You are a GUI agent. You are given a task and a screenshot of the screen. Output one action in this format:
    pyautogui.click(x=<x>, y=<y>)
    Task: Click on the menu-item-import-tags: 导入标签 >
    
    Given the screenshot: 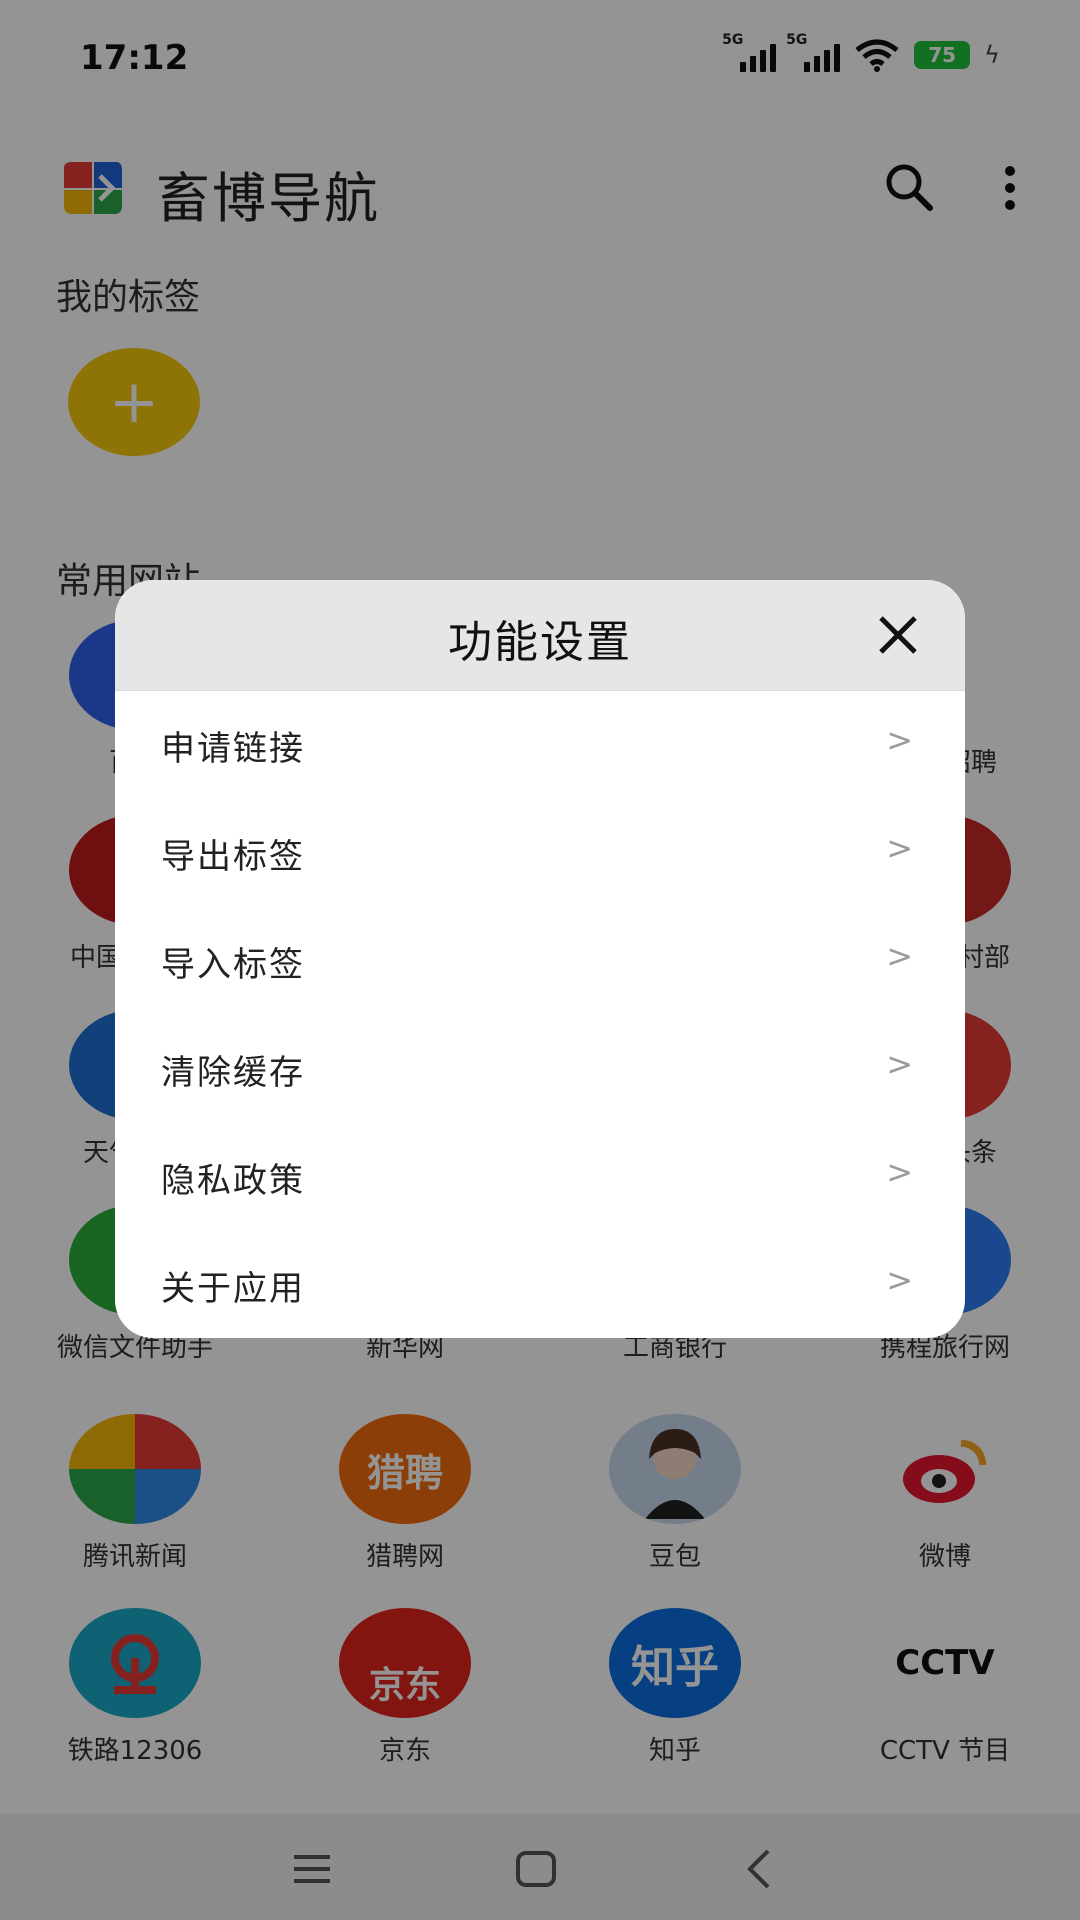 What is the action you would take?
    pyautogui.click(x=540, y=961)
    